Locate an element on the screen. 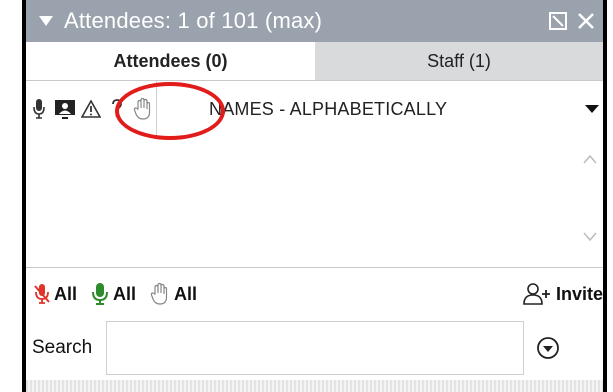 The width and height of the screenshot is (613, 392). microphone-icon is located at coordinates (39, 109).